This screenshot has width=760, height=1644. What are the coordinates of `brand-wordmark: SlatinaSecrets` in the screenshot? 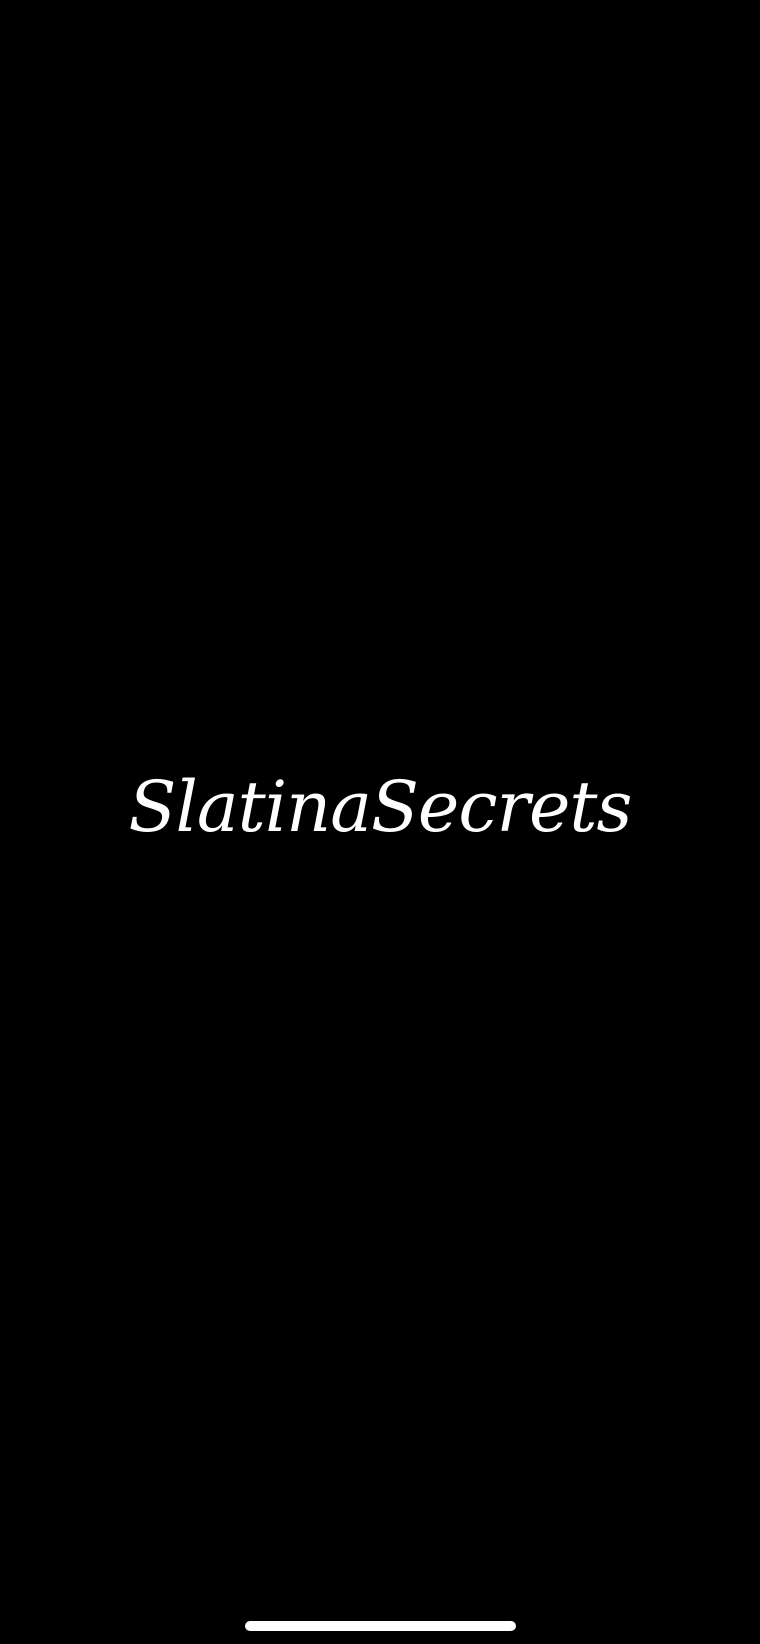 It's located at (380, 807).